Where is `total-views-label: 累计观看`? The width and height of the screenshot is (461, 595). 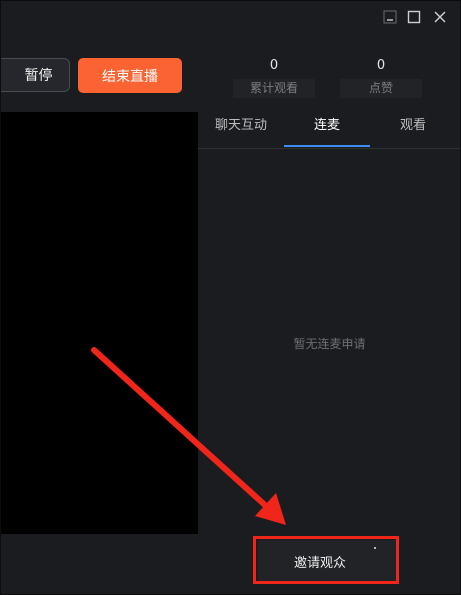
total-views-label: 累计观看 is located at coordinates (274, 88).